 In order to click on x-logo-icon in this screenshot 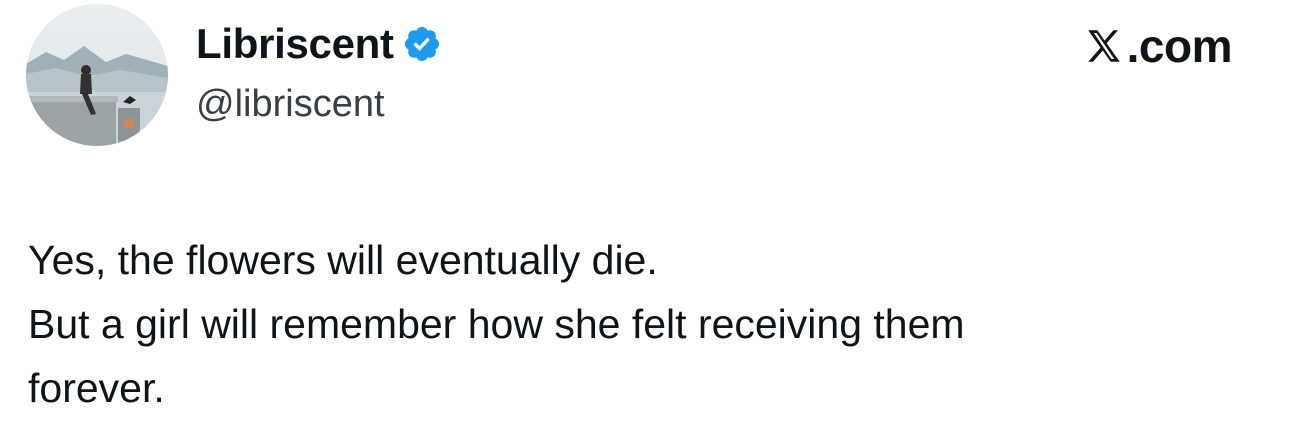, I will do `click(1104, 46)`.